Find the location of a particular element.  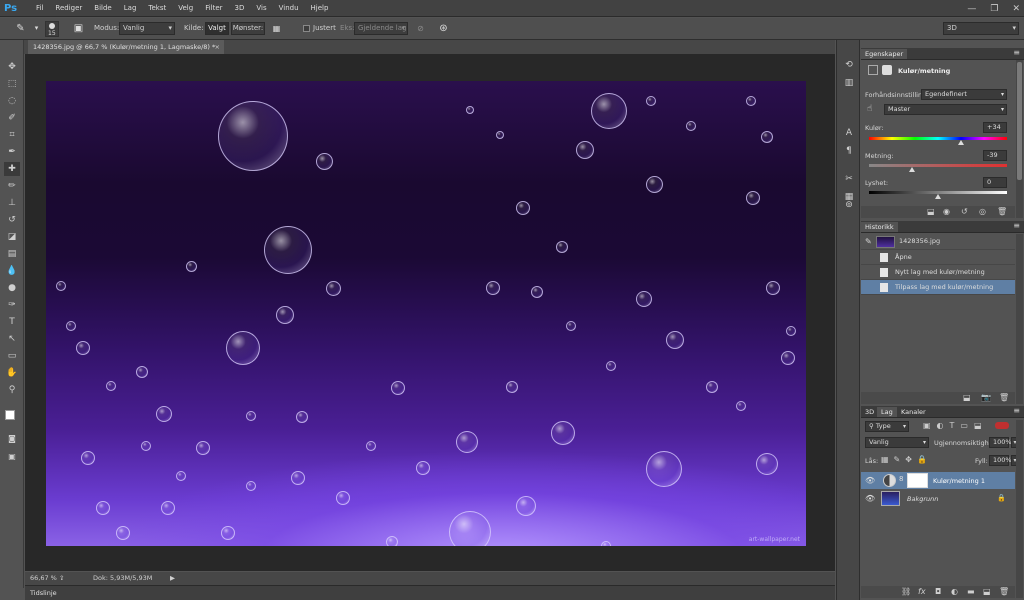

properties-panel-icon: ▥ is located at coordinates (849, 83).